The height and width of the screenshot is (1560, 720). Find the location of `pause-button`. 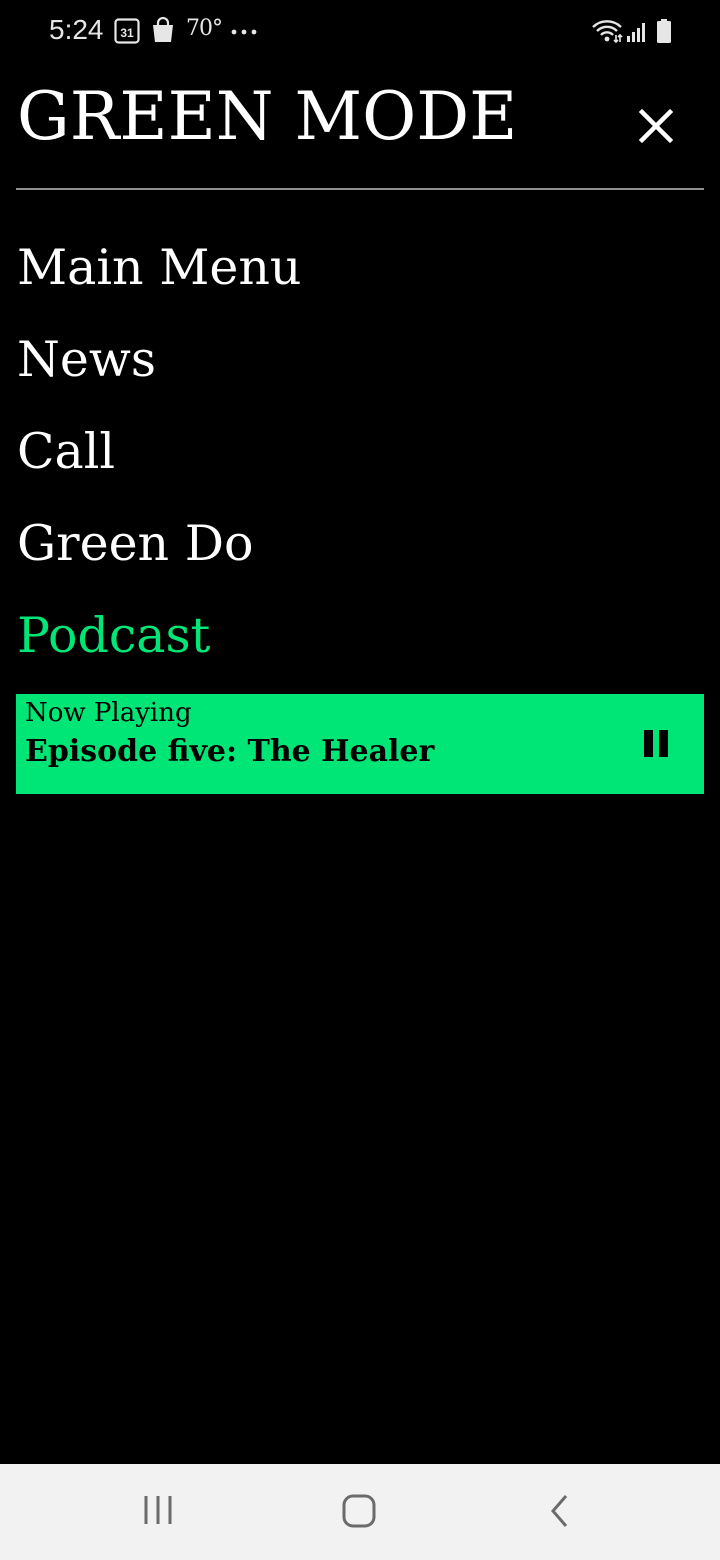

pause-button is located at coordinates (656, 744).